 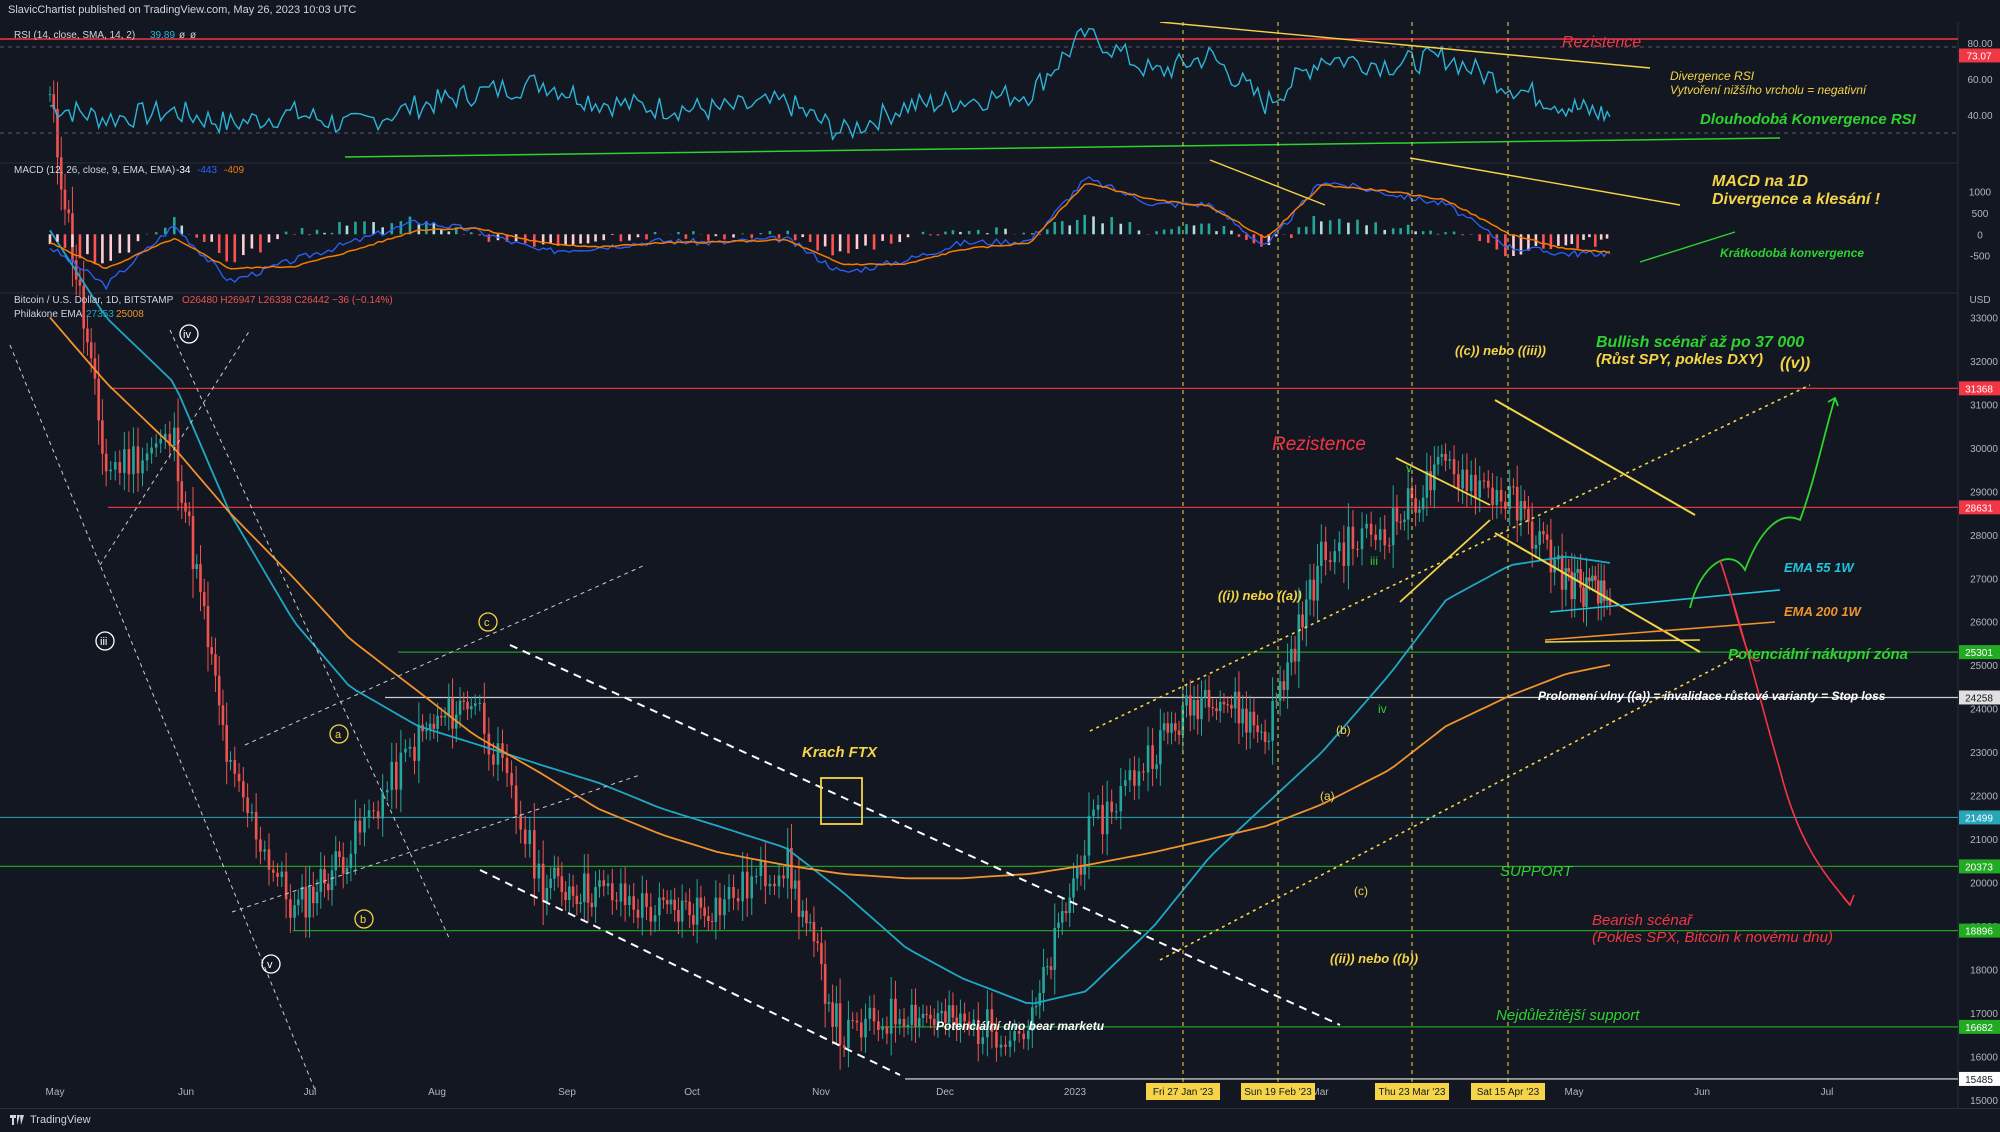 I want to click on price-level-text-5: 20373, so click(x=1979, y=867).